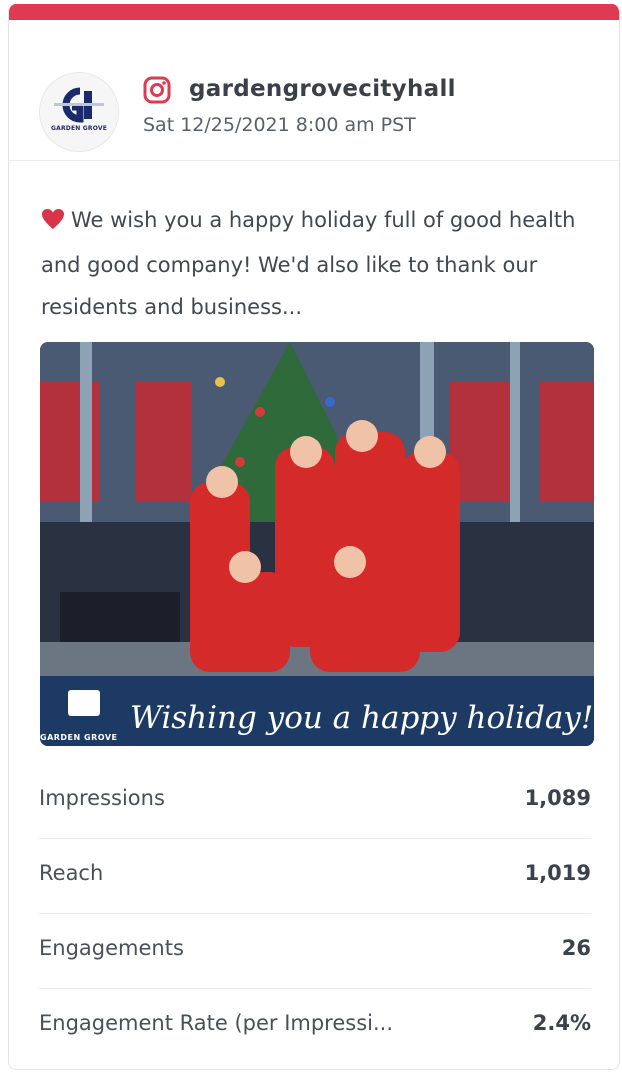  Describe the element at coordinates (315, 951) in the screenshot. I see `metric-engagements: Engagements 26` at that location.